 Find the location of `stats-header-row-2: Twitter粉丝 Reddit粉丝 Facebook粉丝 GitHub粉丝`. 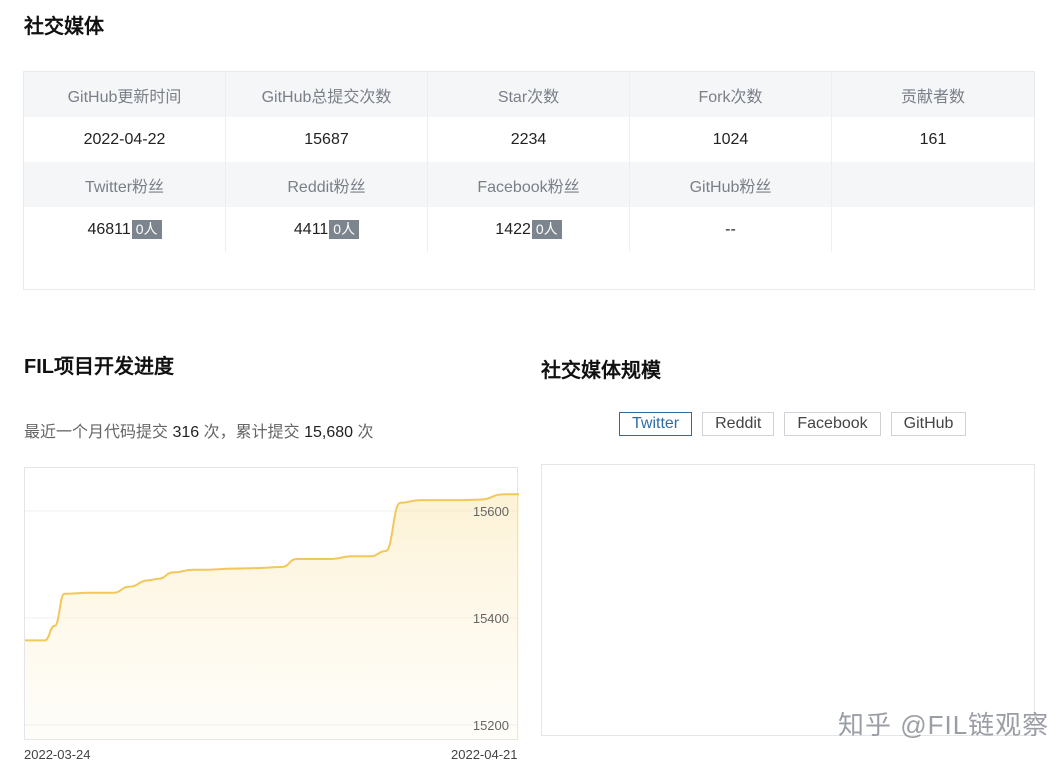

stats-header-row-2: Twitter粉丝 Reddit粉丝 Facebook粉丝 GitHub粉丝 is located at coordinates (529, 184).